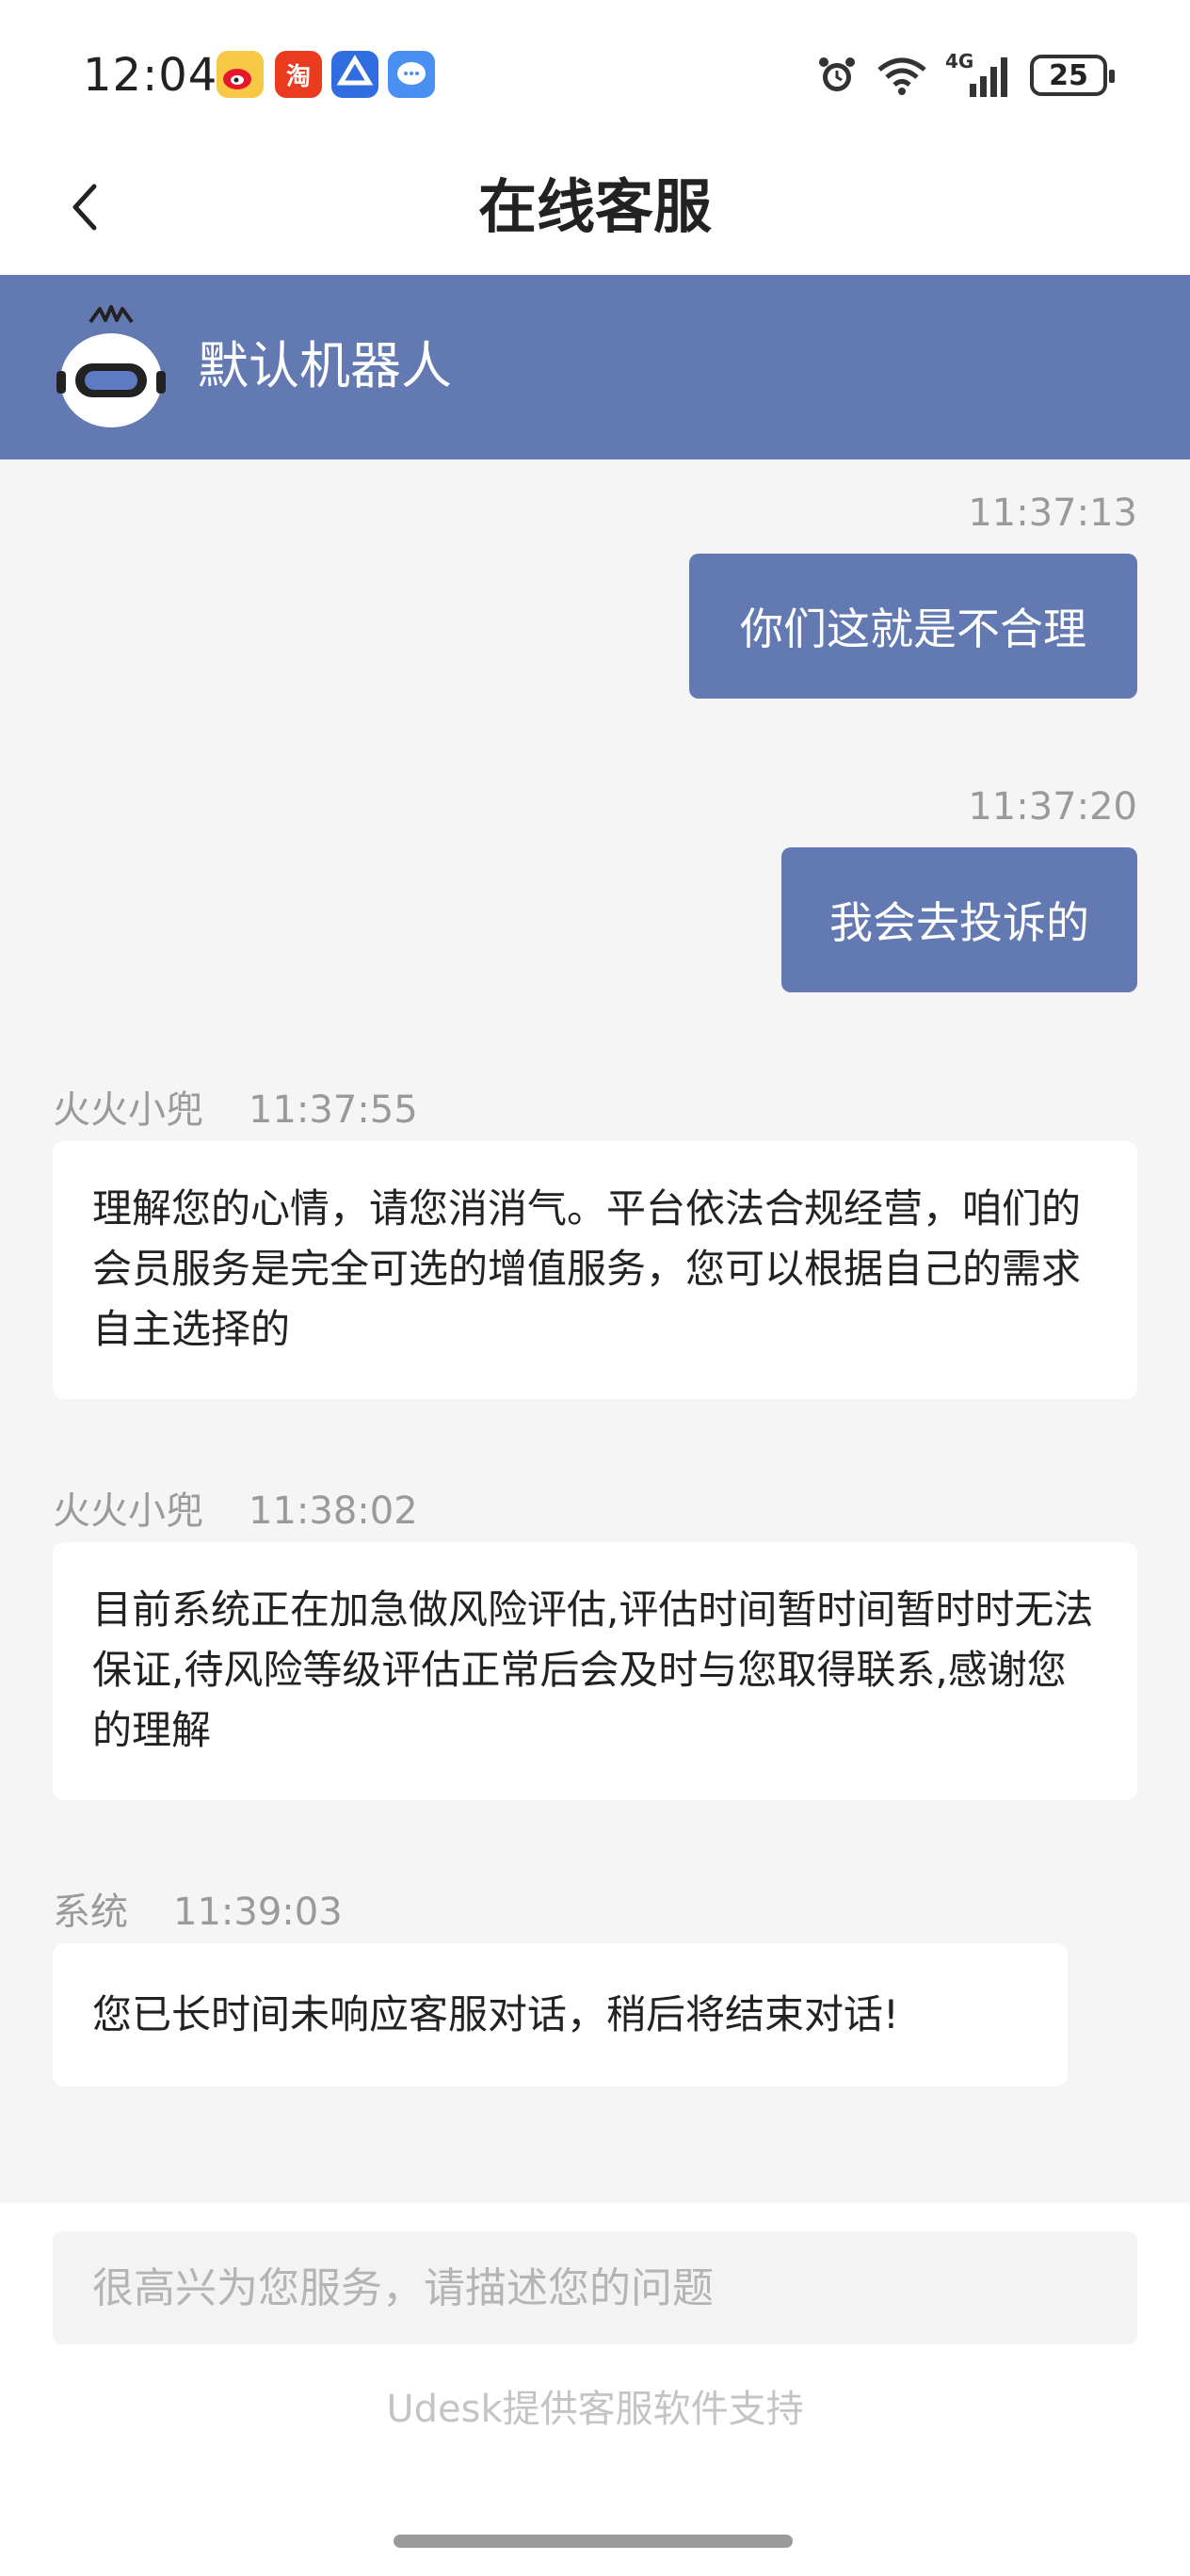 This screenshot has height=2576, width=1190. What do you see at coordinates (837, 74) in the screenshot?
I see `alarm-icon` at bounding box center [837, 74].